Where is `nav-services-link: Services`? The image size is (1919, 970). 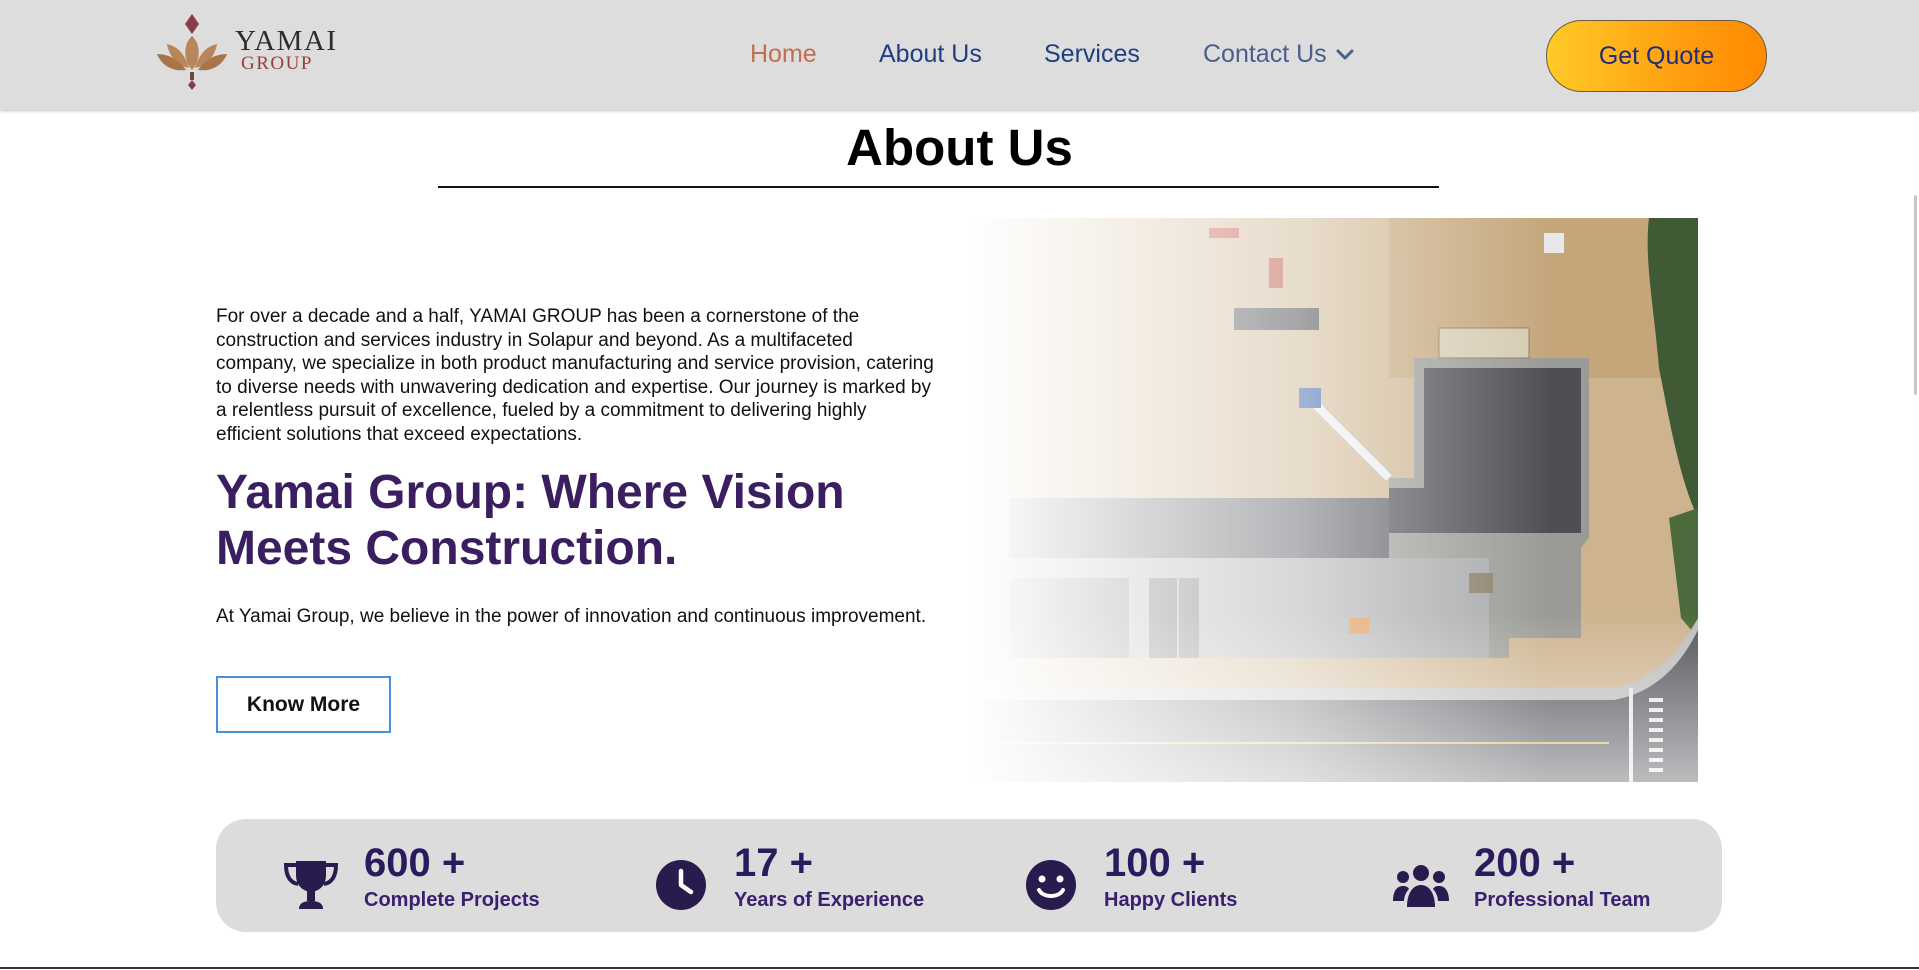 nav-services-link: Services is located at coordinates (1092, 54).